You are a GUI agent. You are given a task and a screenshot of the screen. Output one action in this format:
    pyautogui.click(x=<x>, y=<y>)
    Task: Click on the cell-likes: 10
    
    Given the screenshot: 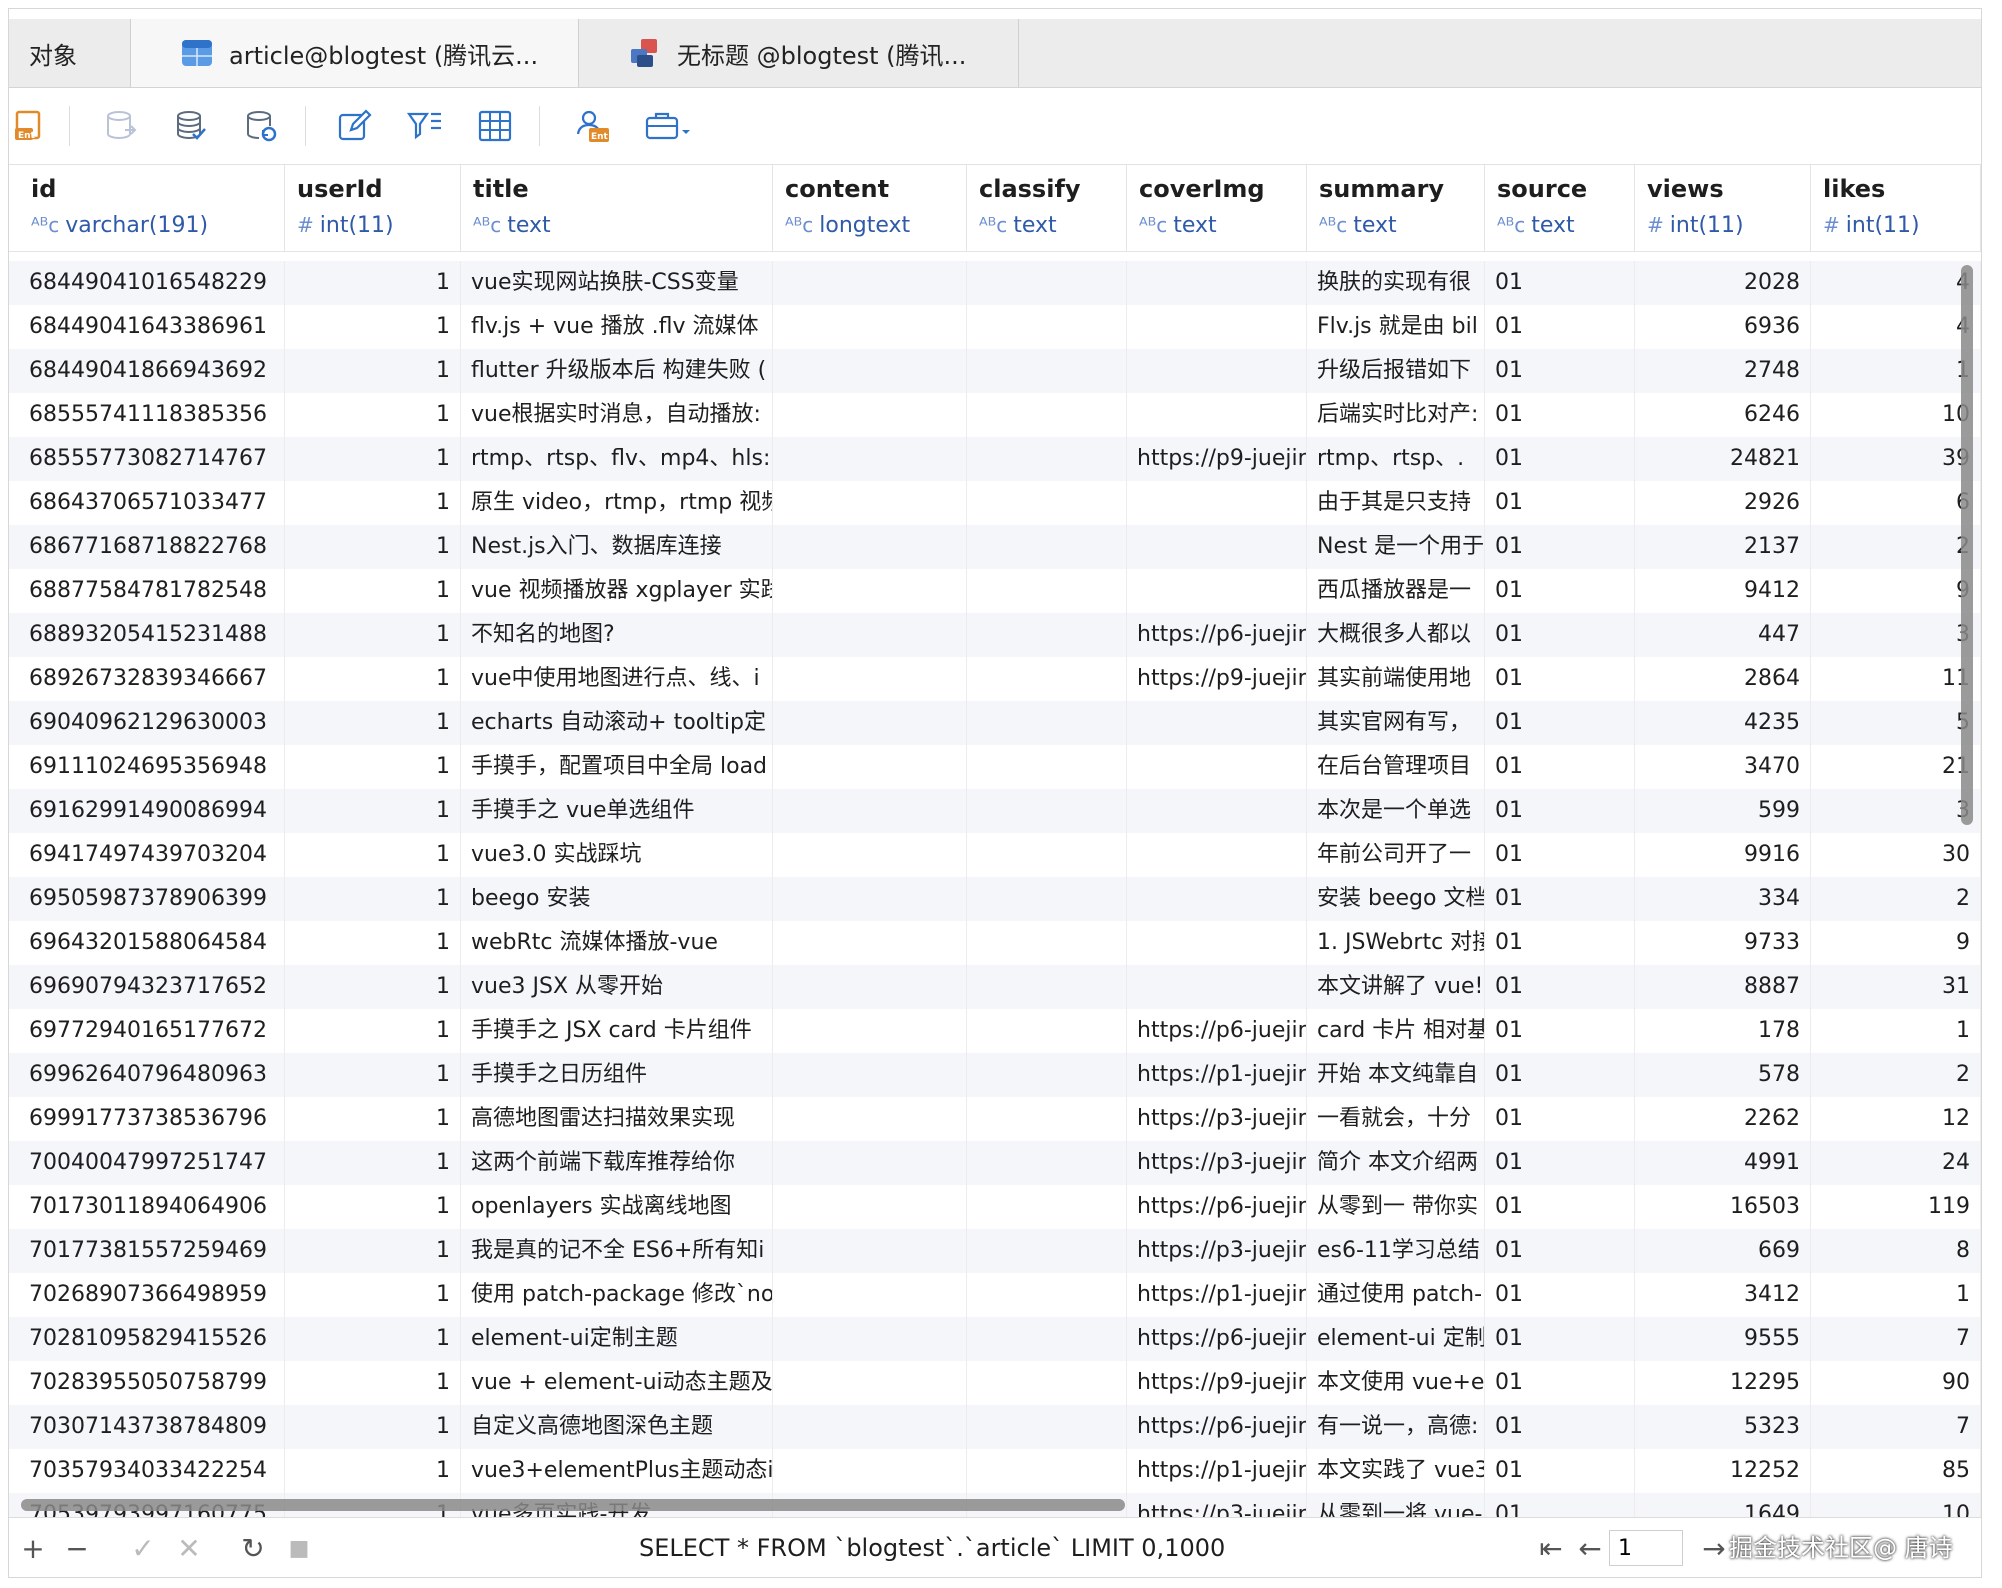 What is the action you would take?
    pyautogui.click(x=1896, y=415)
    